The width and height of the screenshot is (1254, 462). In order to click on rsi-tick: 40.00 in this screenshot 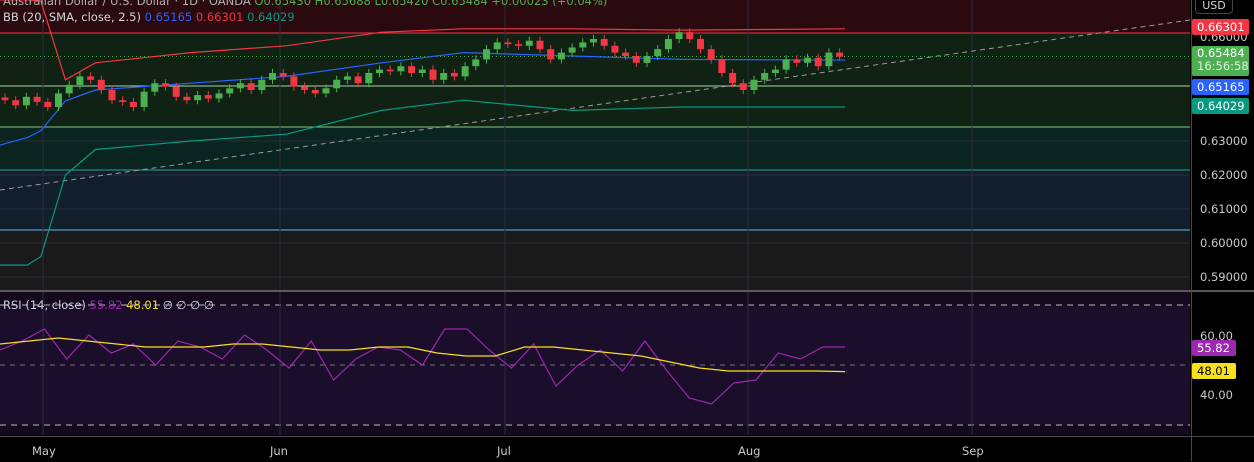, I will do `click(1216, 395)`.